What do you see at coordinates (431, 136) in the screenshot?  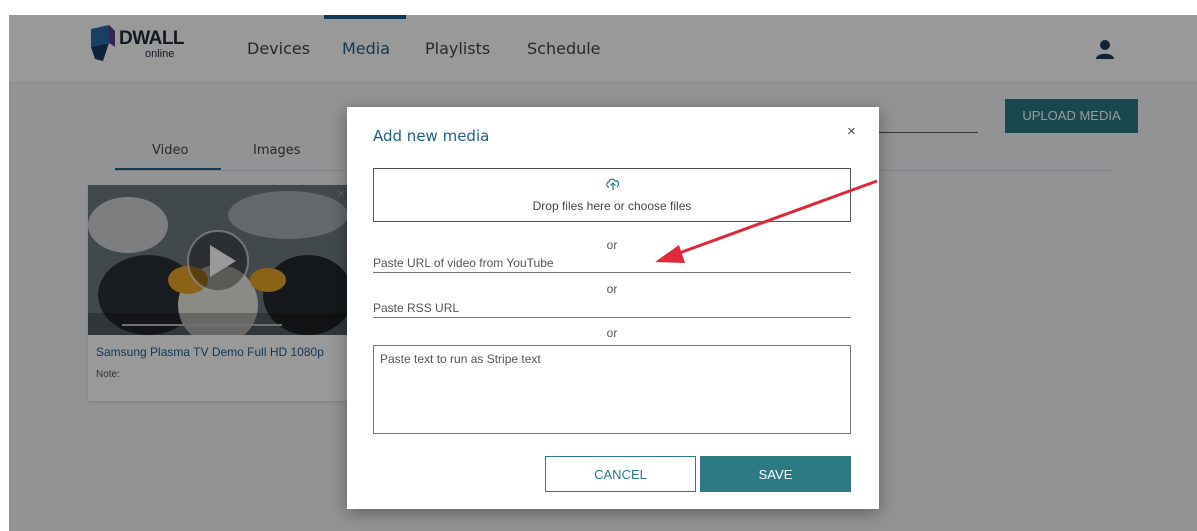 I see `dialog-title: Add new media` at bounding box center [431, 136].